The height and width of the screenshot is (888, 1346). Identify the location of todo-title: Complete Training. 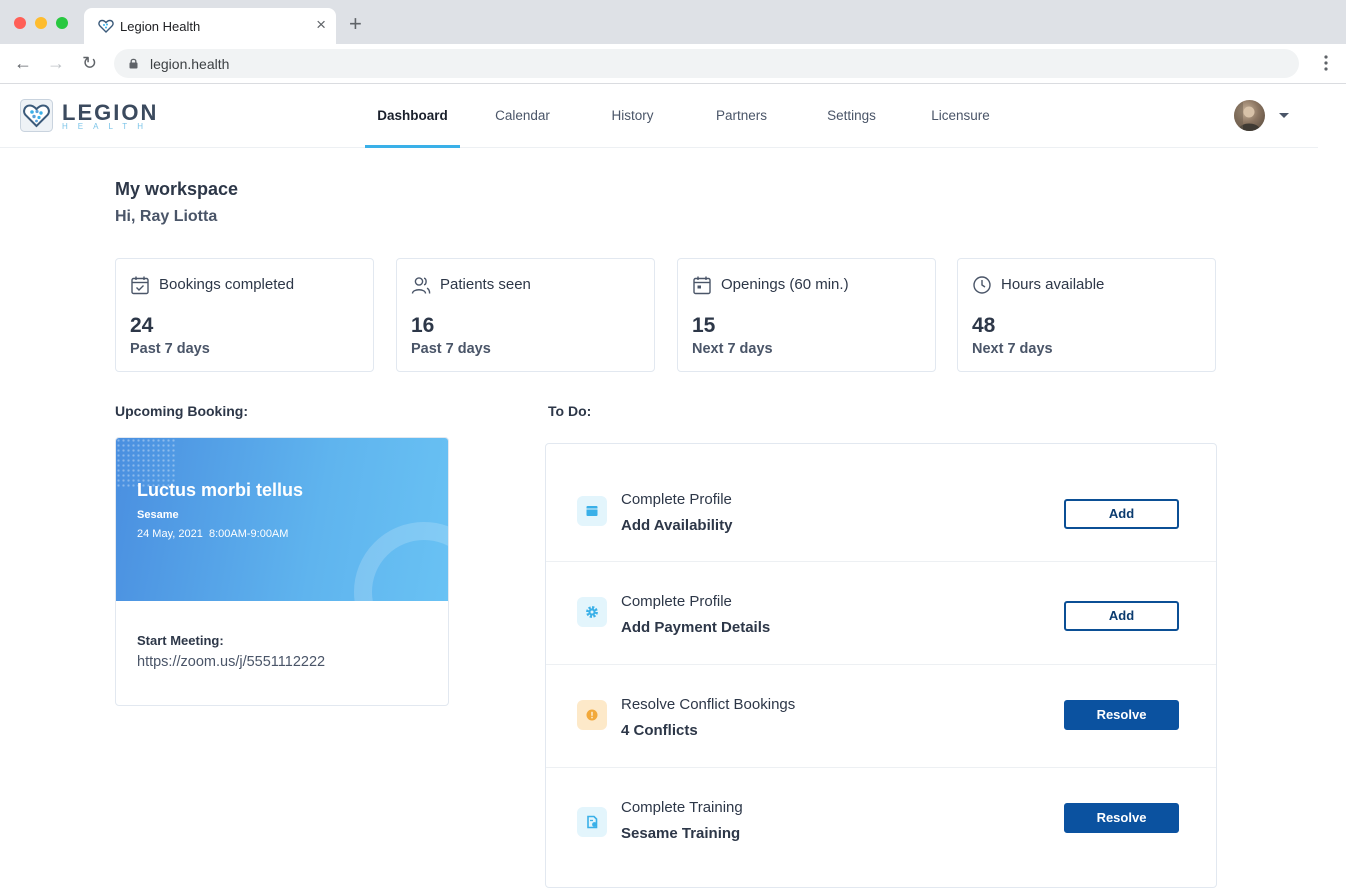
(682, 807).